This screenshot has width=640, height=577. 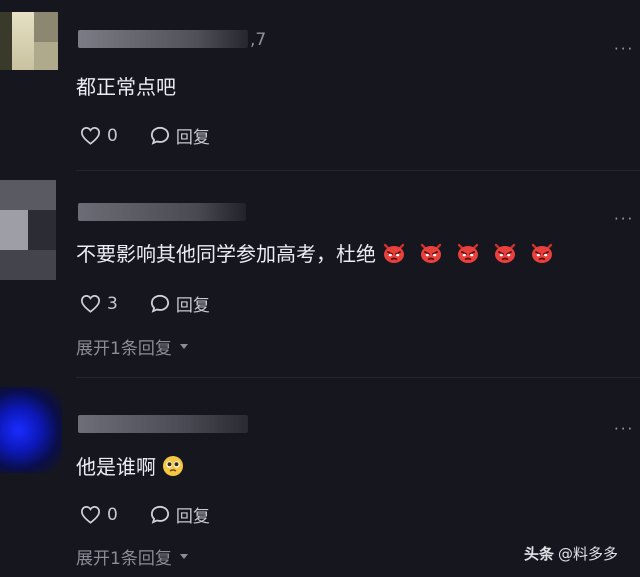 I want to click on comment-actions: 3 回复, so click(x=145, y=303).